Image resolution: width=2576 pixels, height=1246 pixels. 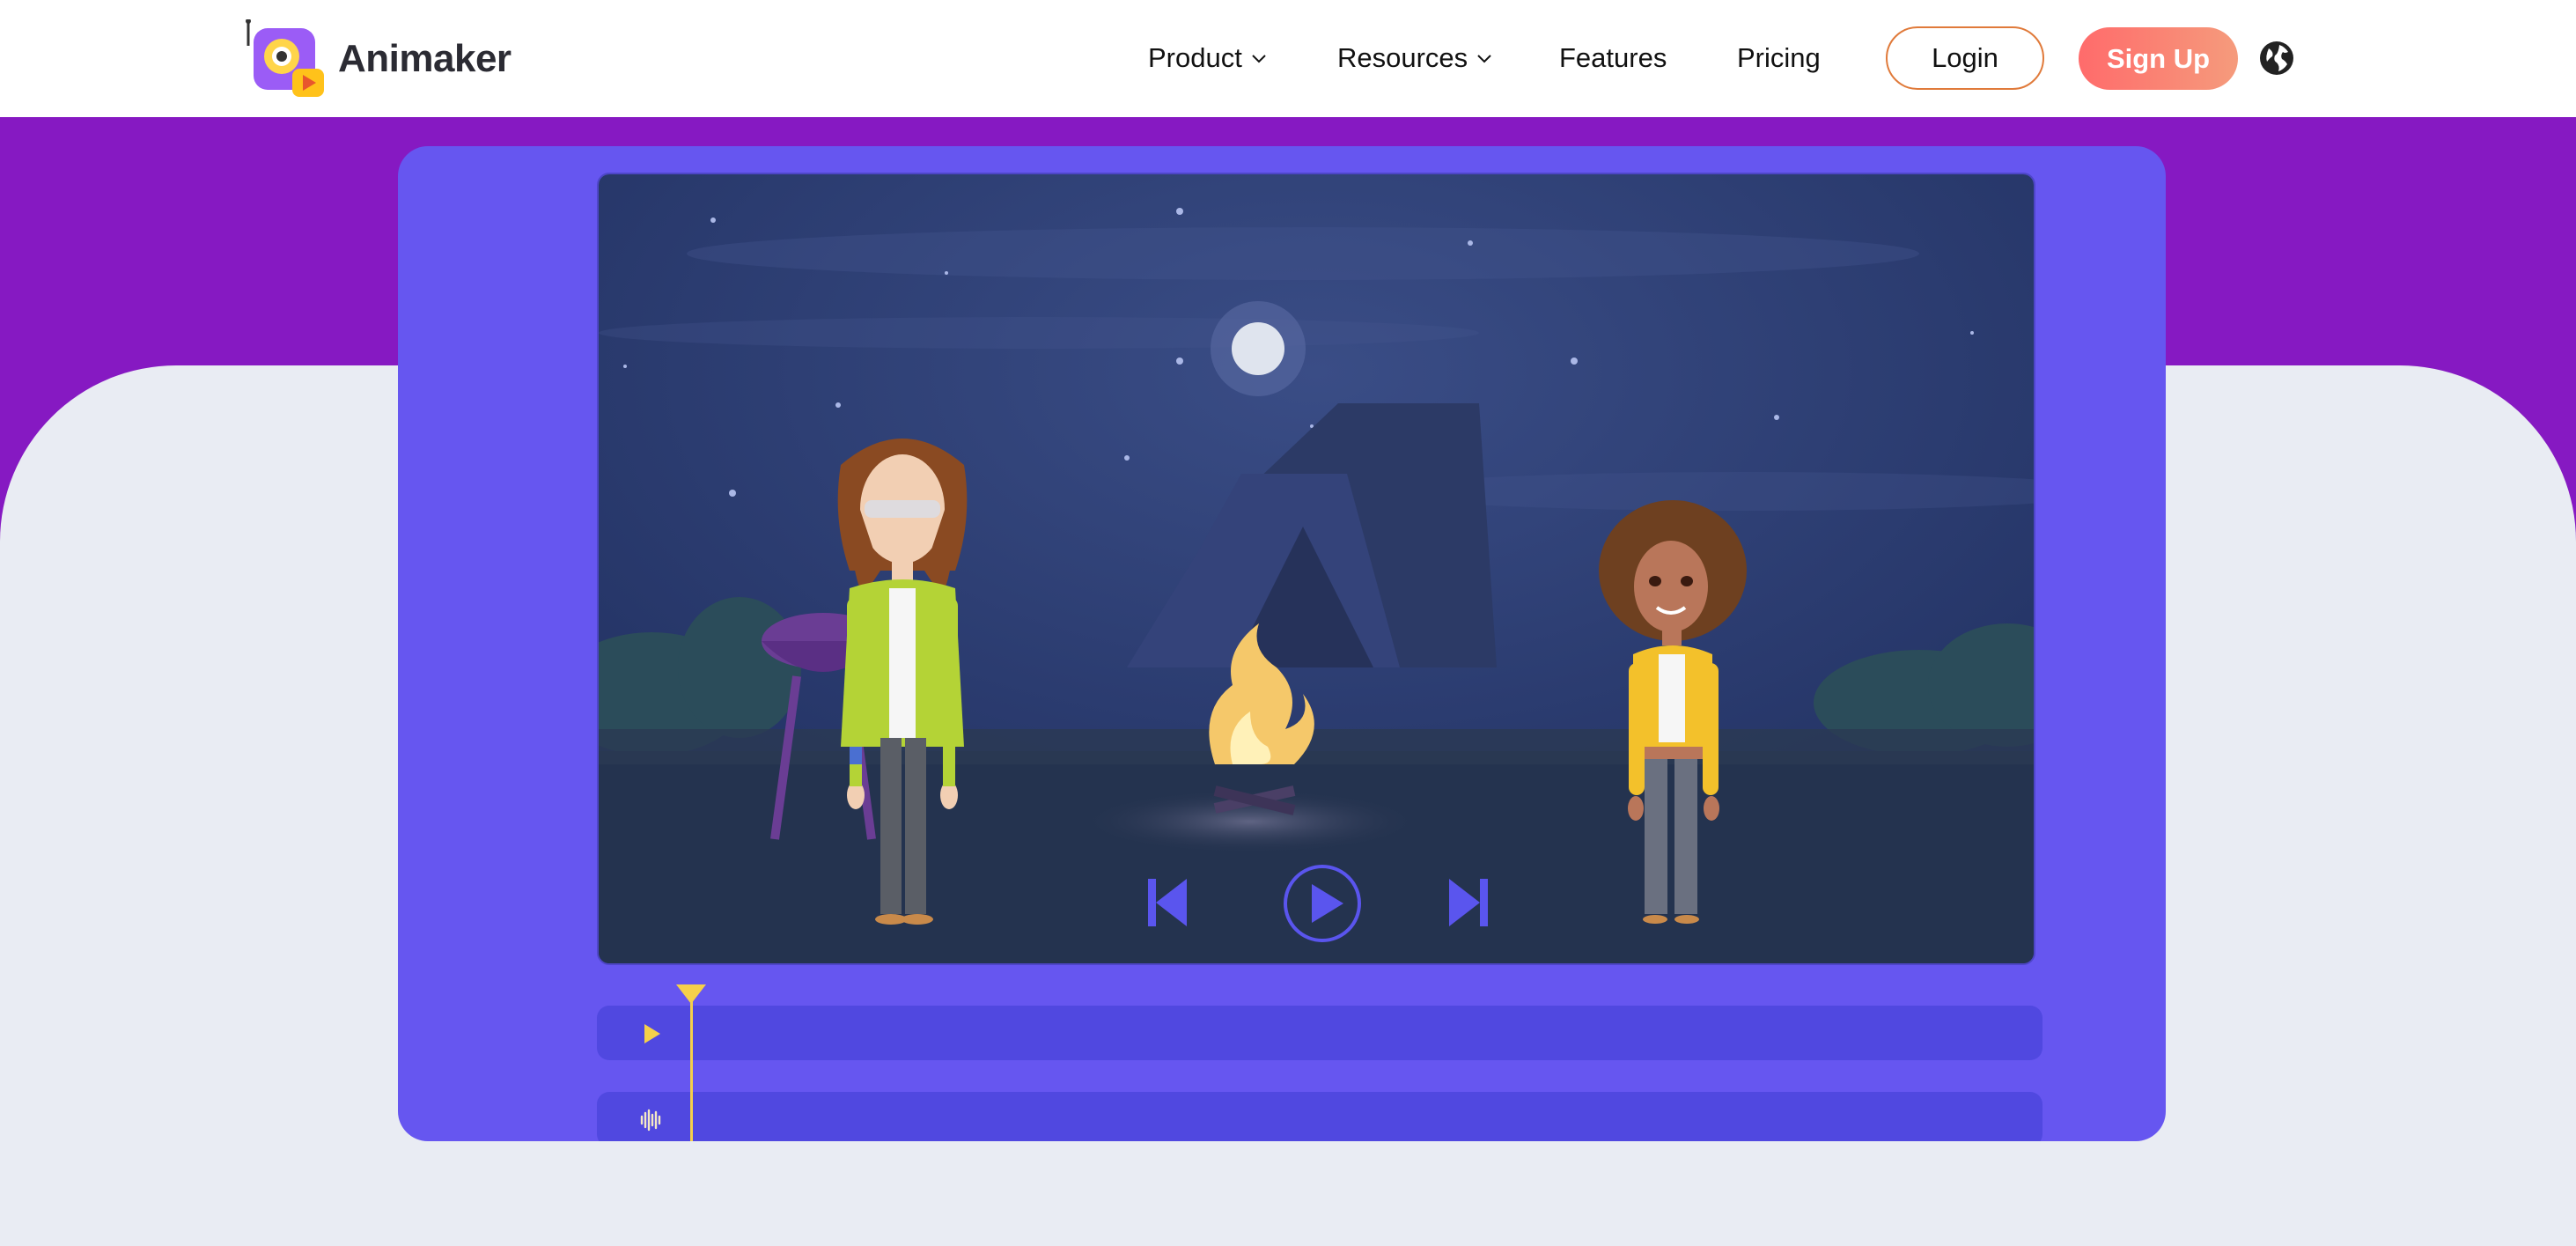 What do you see at coordinates (1195, 57) in the screenshot?
I see `nav-product-label: Product` at bounding box center [1195, 57].